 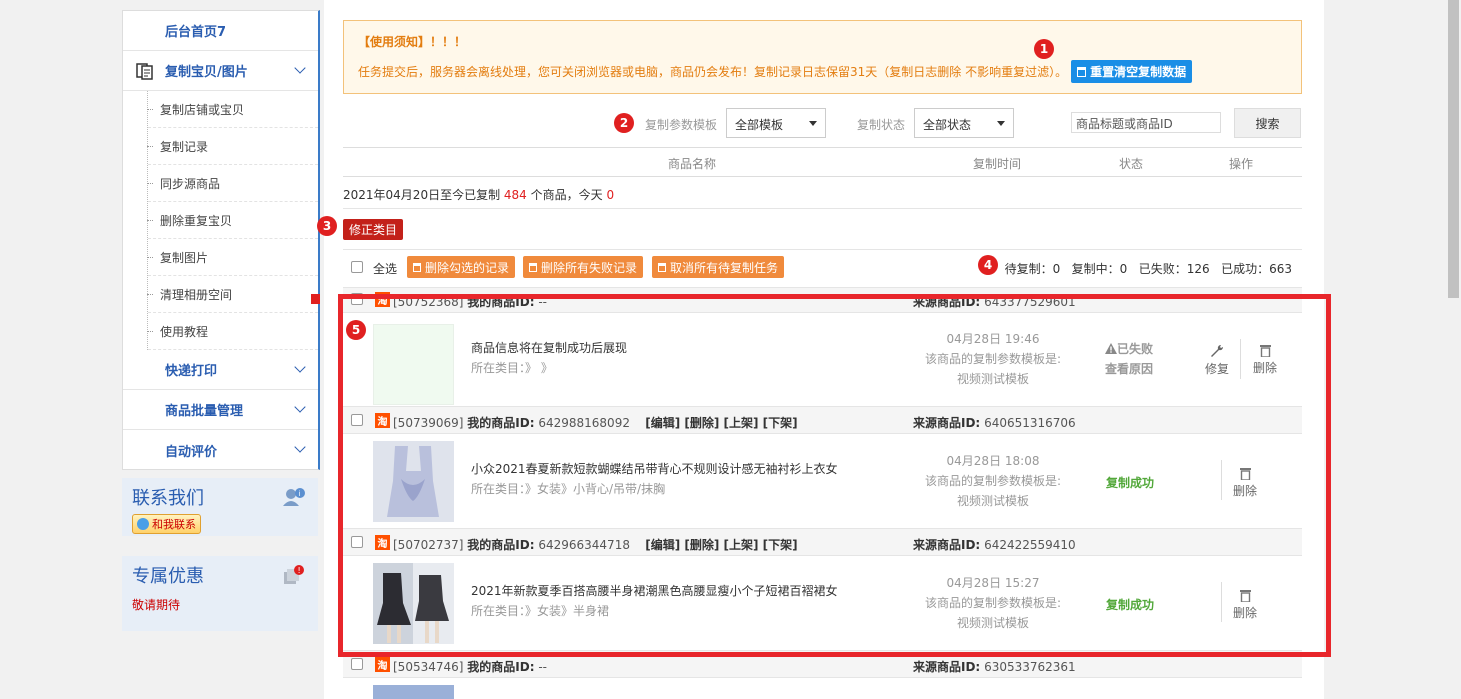 What do you see at coordinates (1453, 349) in the screenshot?
I see `scrollbar` at bounding box center [1453, 349].